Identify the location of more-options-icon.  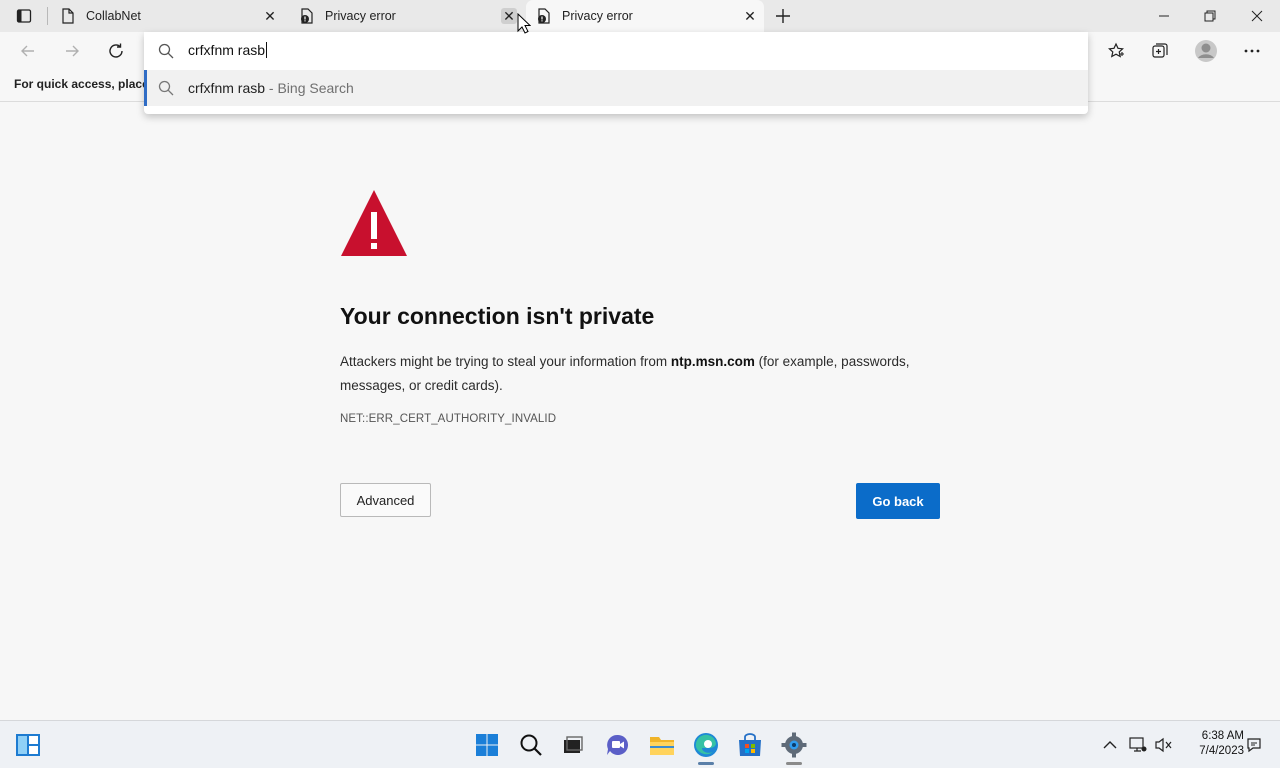
(1252, 51).